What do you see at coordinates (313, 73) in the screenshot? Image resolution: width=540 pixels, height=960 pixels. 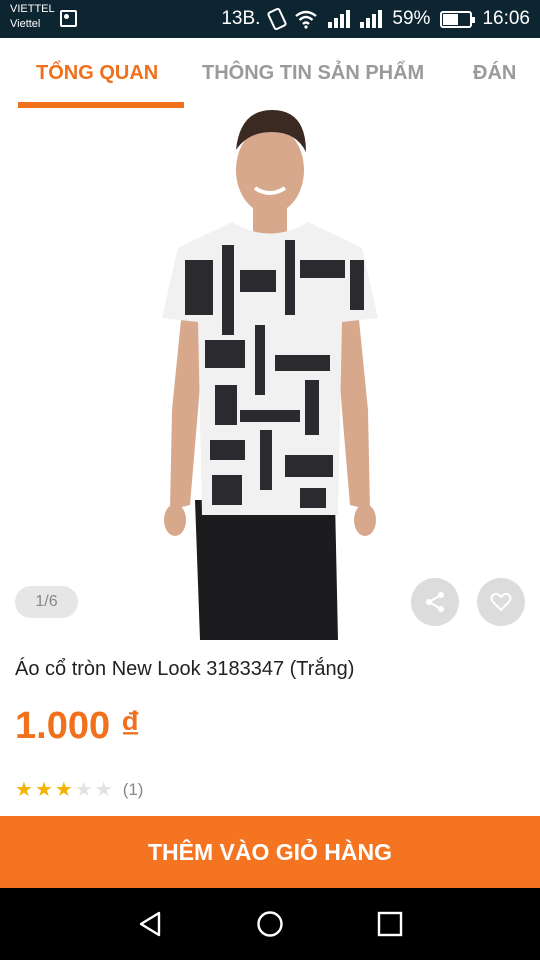 I see `tab-product-info: THÔNG TIN SẢN PHẨM` at bounding box center [313, 73].